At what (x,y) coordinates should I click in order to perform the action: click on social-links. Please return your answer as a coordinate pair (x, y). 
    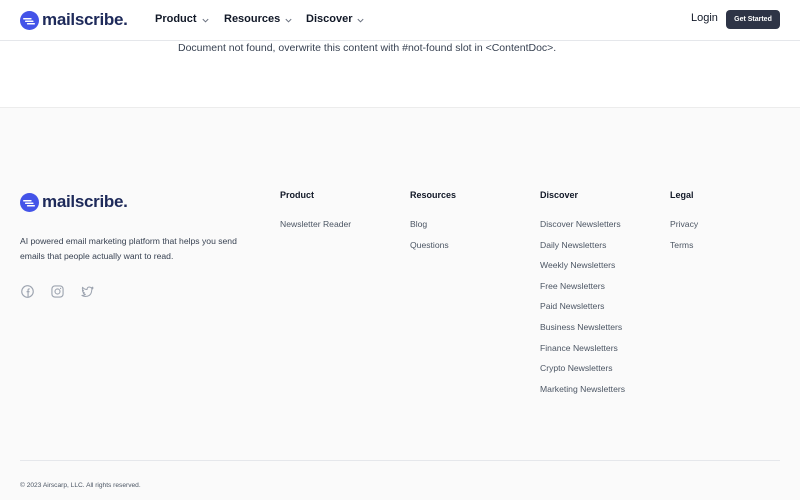
    Looking at the image, I should click on (57, 291).